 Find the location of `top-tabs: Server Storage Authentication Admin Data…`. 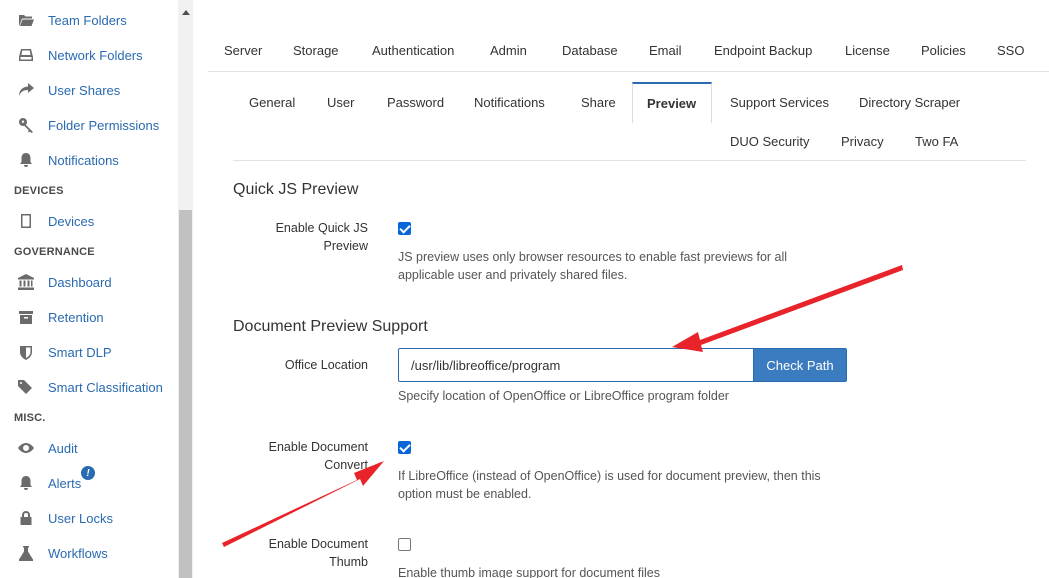

top-tabs: Server Storage Authentication Admin Data… is located at coordinates (628, 50).